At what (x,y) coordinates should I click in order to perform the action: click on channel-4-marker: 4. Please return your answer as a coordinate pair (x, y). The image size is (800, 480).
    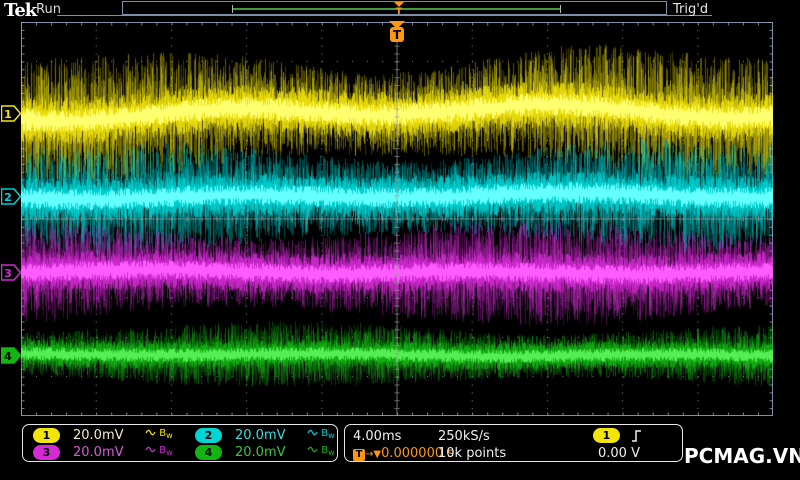
    Looking at the image, I should click on (11, 355).